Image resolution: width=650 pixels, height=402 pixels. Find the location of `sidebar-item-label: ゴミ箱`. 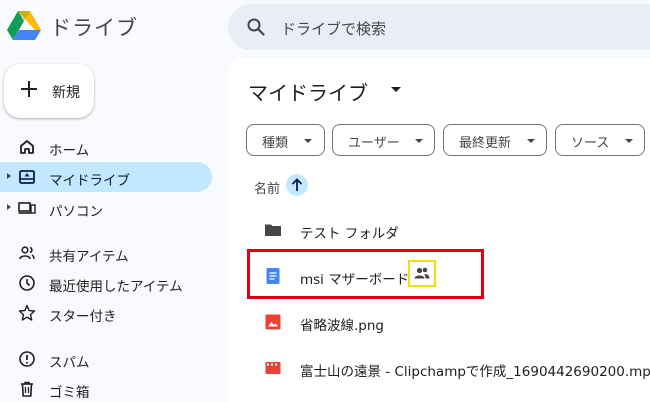

sidebar-item-label: ゴミ箱 is located at coordinates (69, 393).